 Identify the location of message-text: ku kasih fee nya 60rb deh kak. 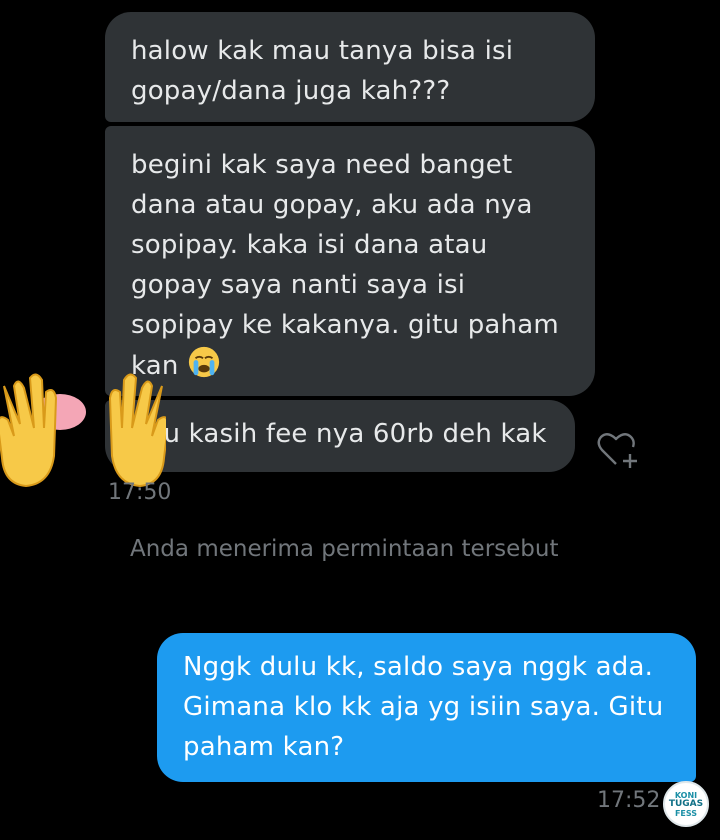
(348, 434).